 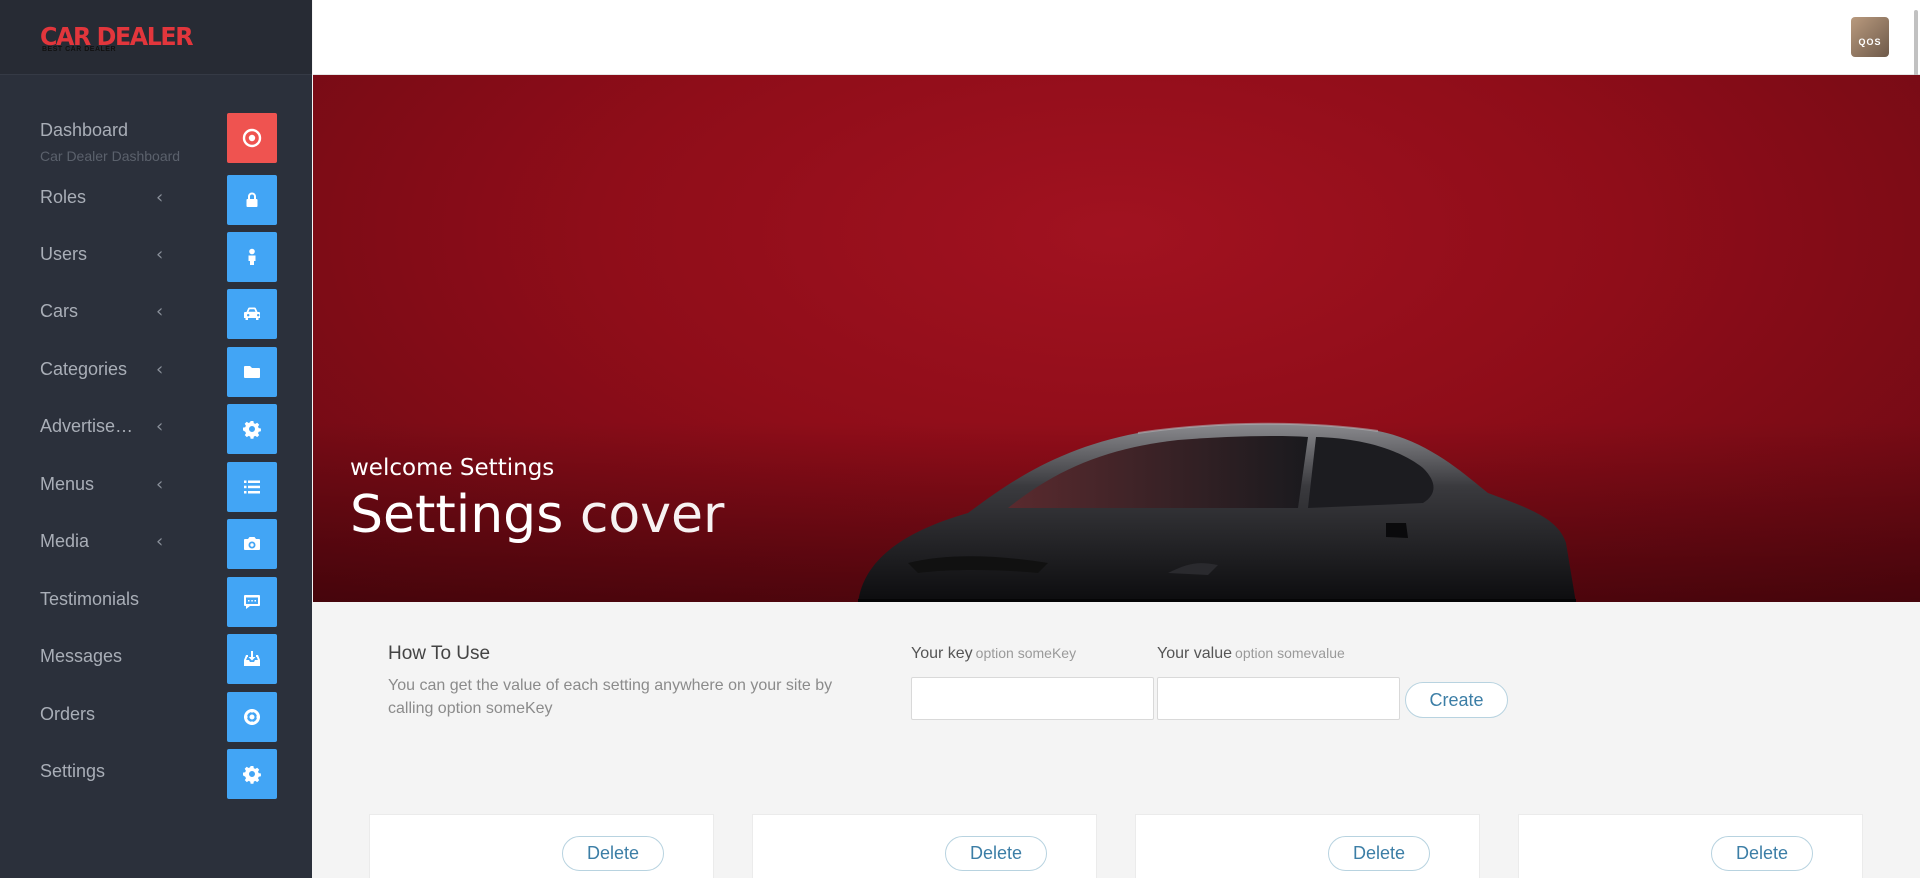 What do you see at coordinates (156, 142) in the screenshot?
I see `sidebar-item-dashboard: Dashboard Car Dealer Dashboard` at bounding box center [156, 142].